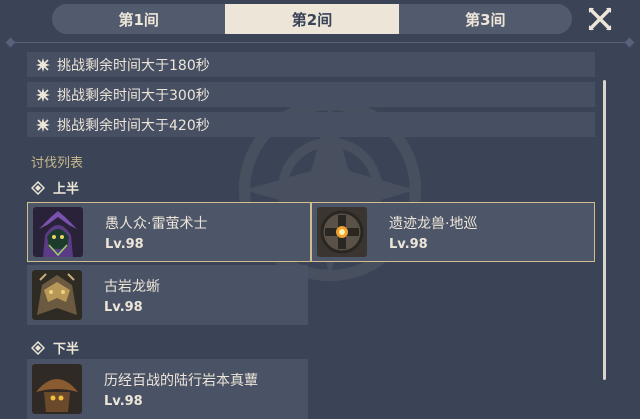 Image resolution: width=640 pixels, height=419 pixels. What do you see at coordinates (320, 42) in the screenshot?
I see `header-divider` at bounding box center [320, 42].